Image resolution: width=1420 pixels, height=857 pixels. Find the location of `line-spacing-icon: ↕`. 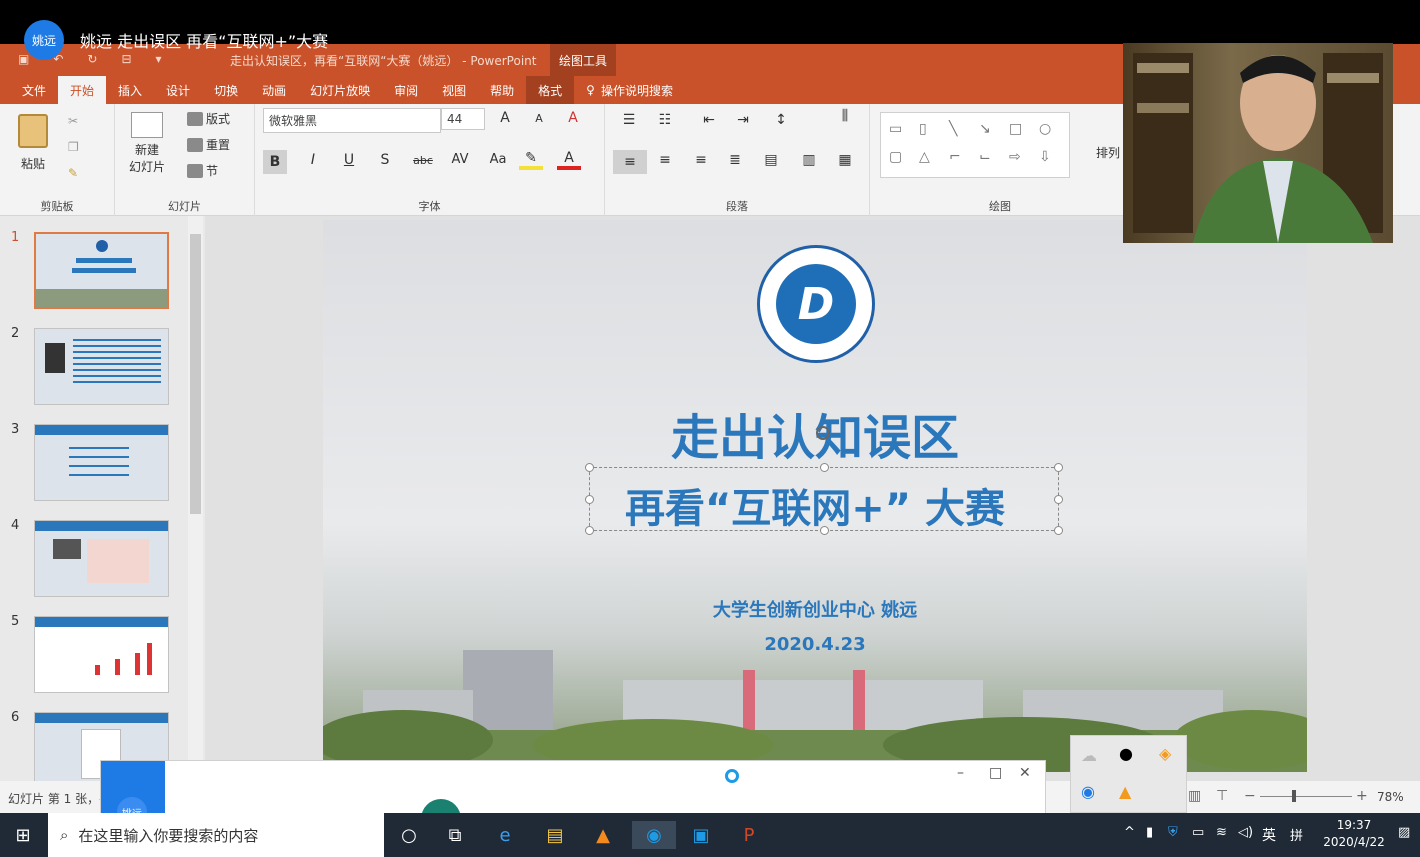

line-spacing-icon: ↕ is located at coordinates (781, 120).